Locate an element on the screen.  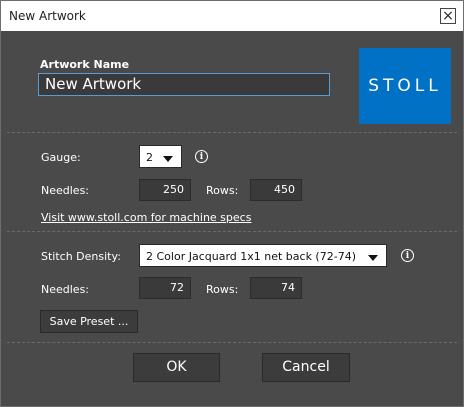
density-rows-label: Rows: is located at coordinates (222, 289).